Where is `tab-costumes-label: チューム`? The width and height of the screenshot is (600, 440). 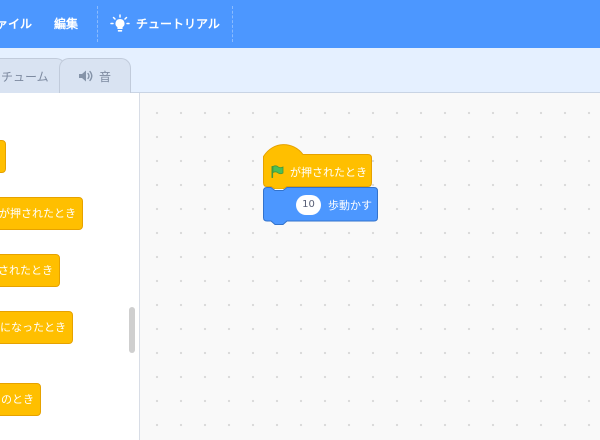
tab-costumes-label: チューム is located at coordinates (25, 76).